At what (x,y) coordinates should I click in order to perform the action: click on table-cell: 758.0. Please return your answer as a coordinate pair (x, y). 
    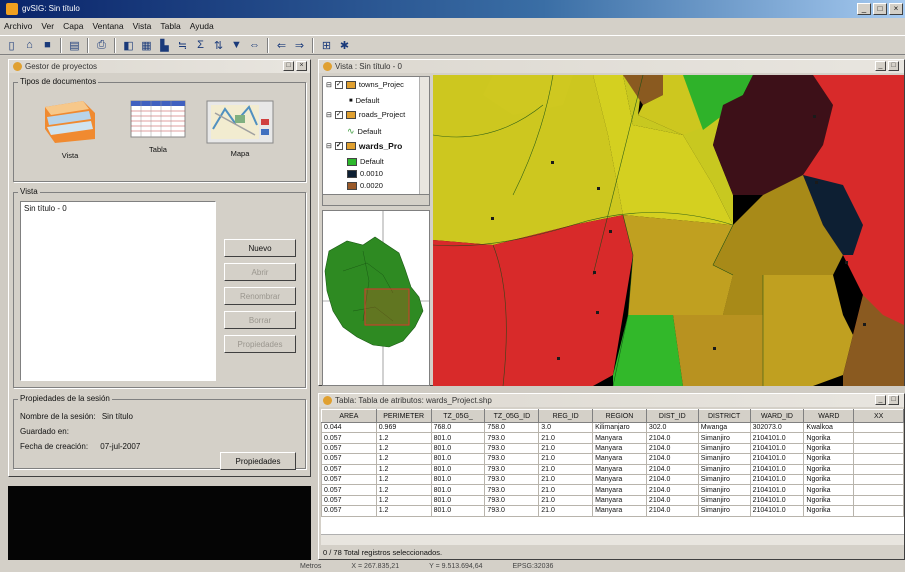
    Looking at the image, I should click on (512, 427).